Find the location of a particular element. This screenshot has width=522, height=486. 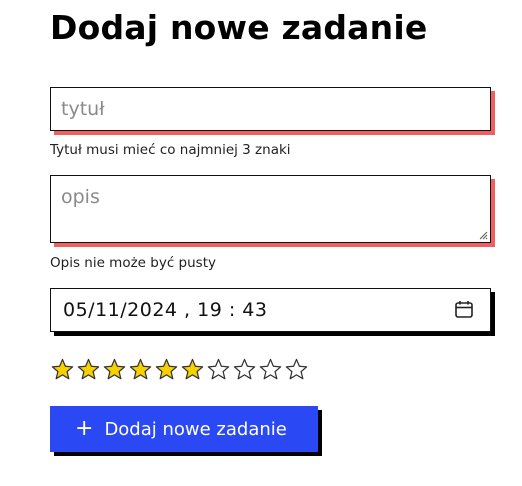

description-input is located at coordinates (270, 208).